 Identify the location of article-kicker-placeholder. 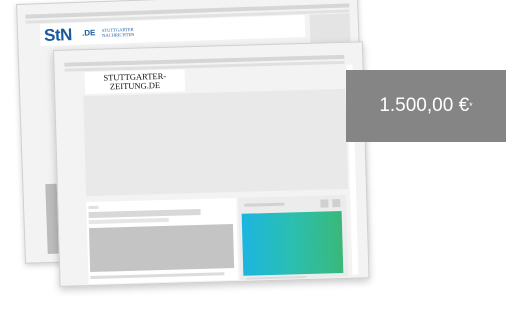
(93, 207).